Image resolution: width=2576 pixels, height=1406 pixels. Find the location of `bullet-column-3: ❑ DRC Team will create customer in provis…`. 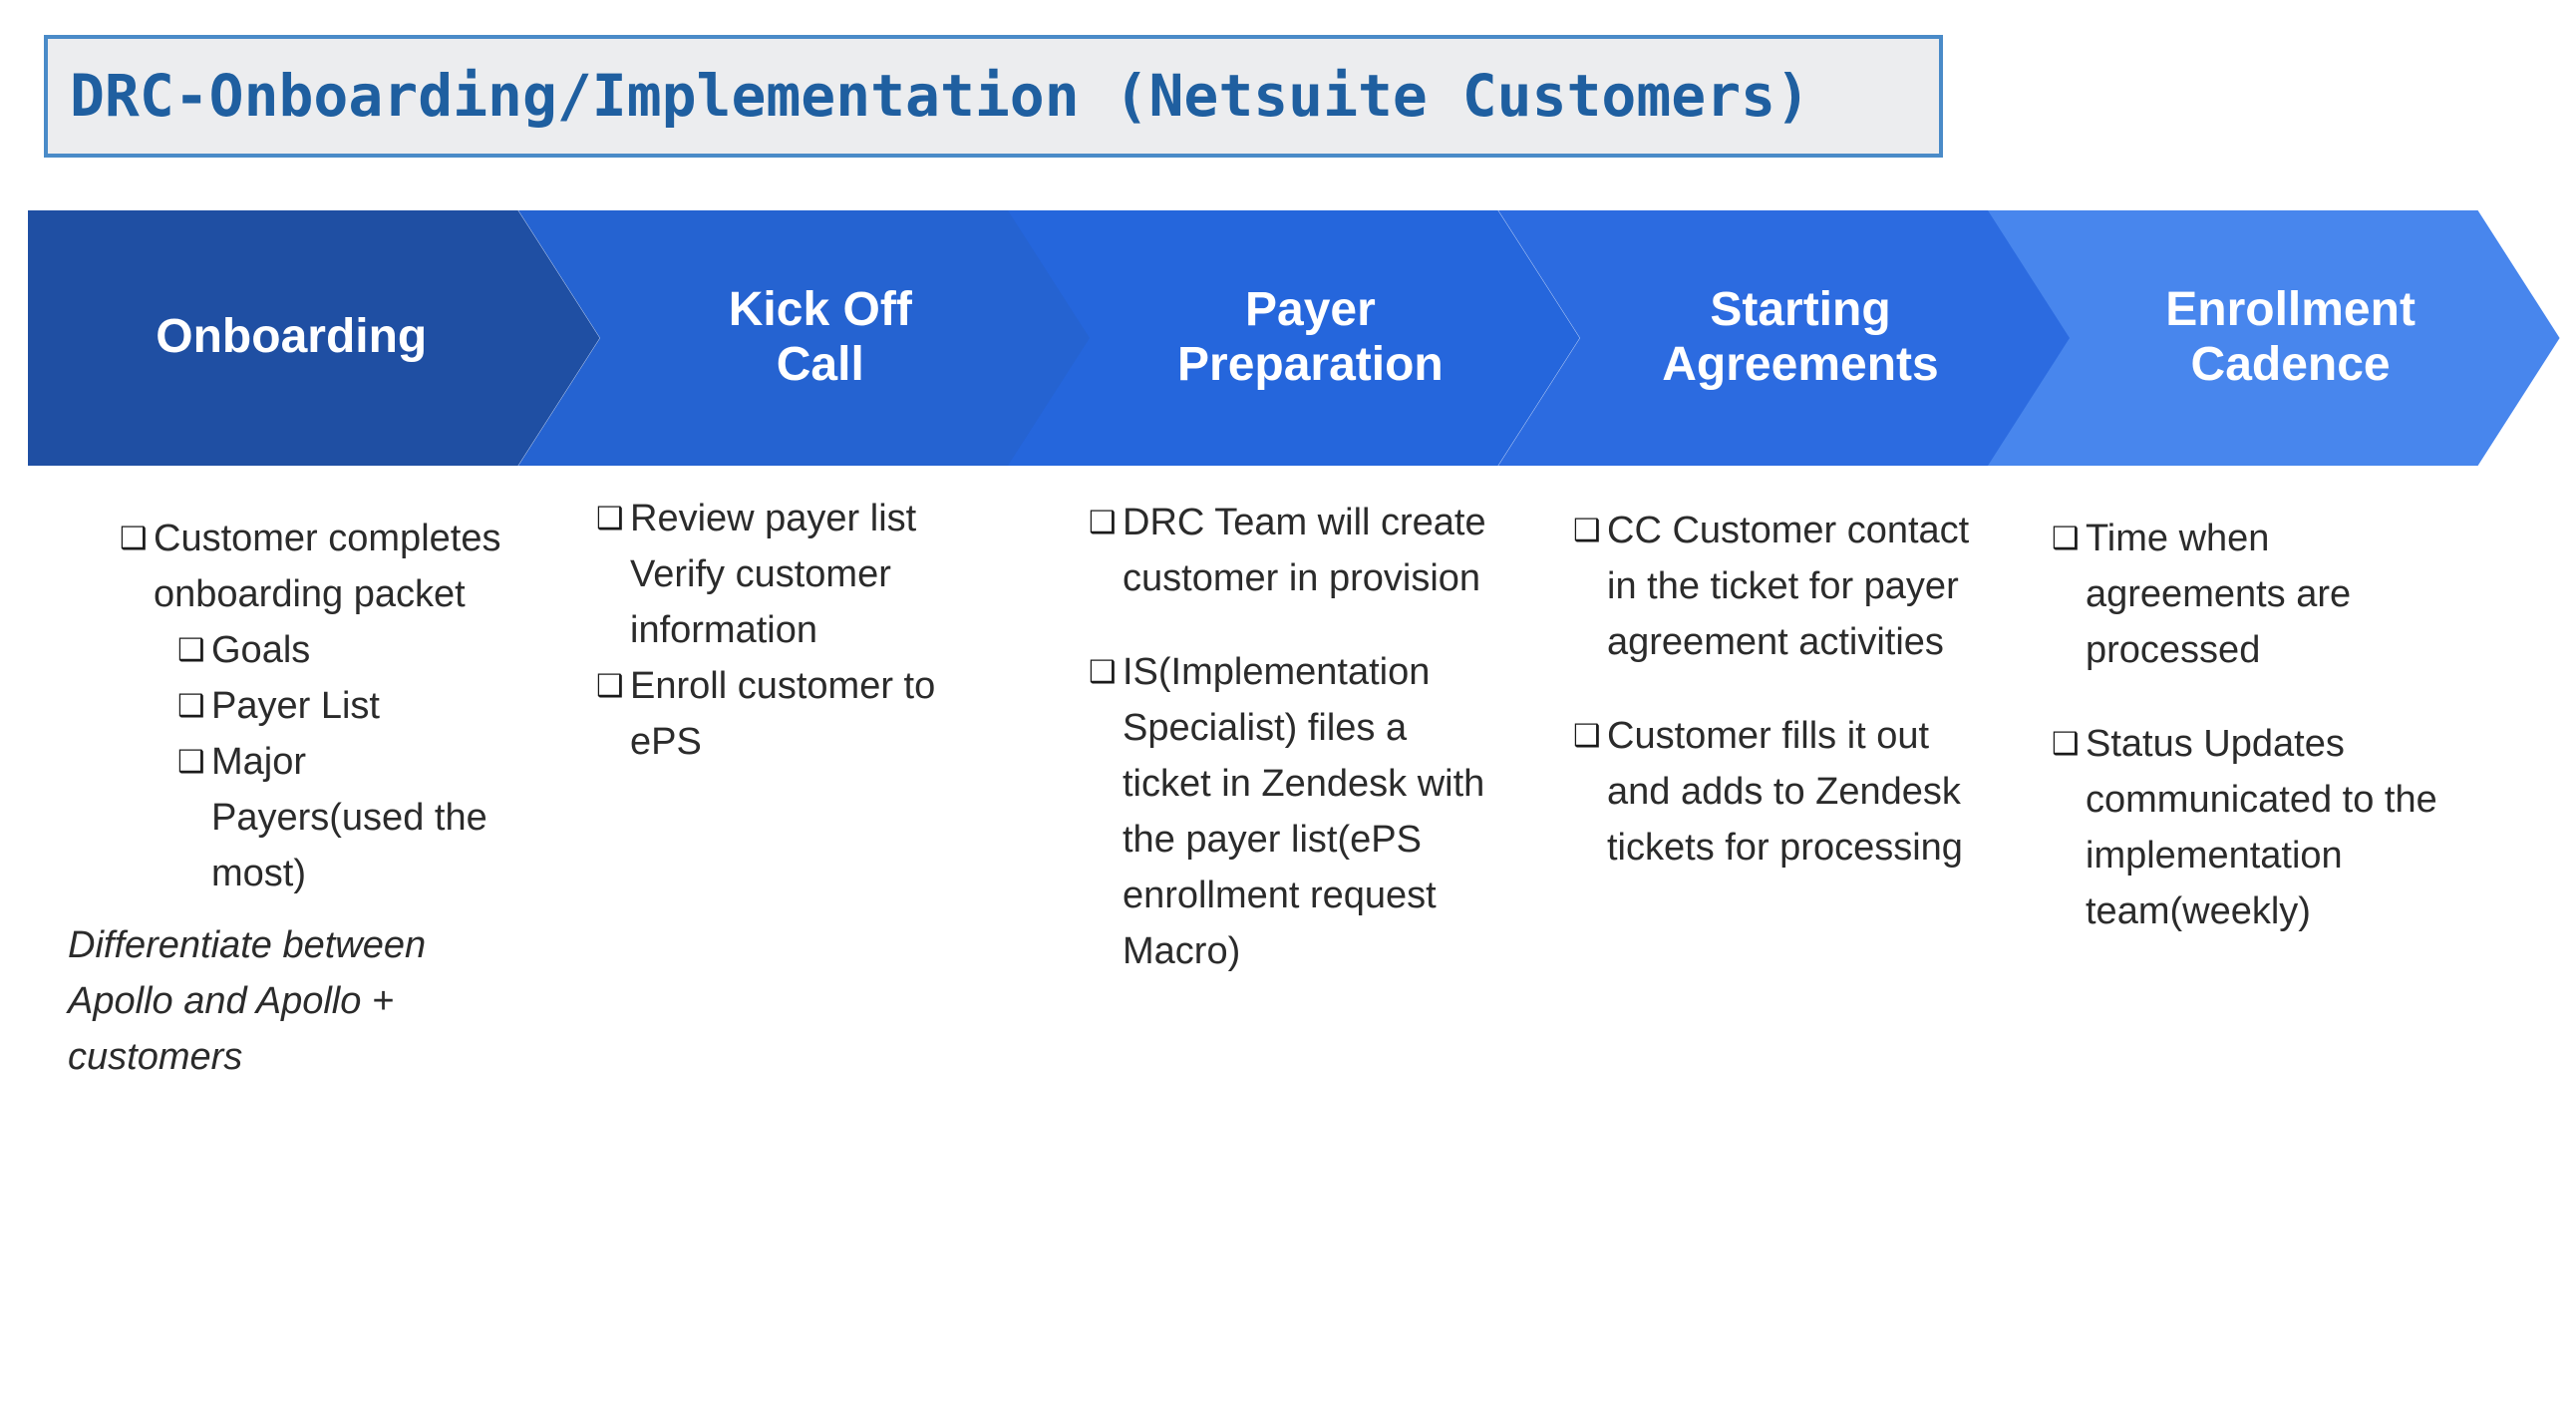

bullet-column-3: ❑ DRC Team will create customer in provis… is located at coordinates (1288, 737).